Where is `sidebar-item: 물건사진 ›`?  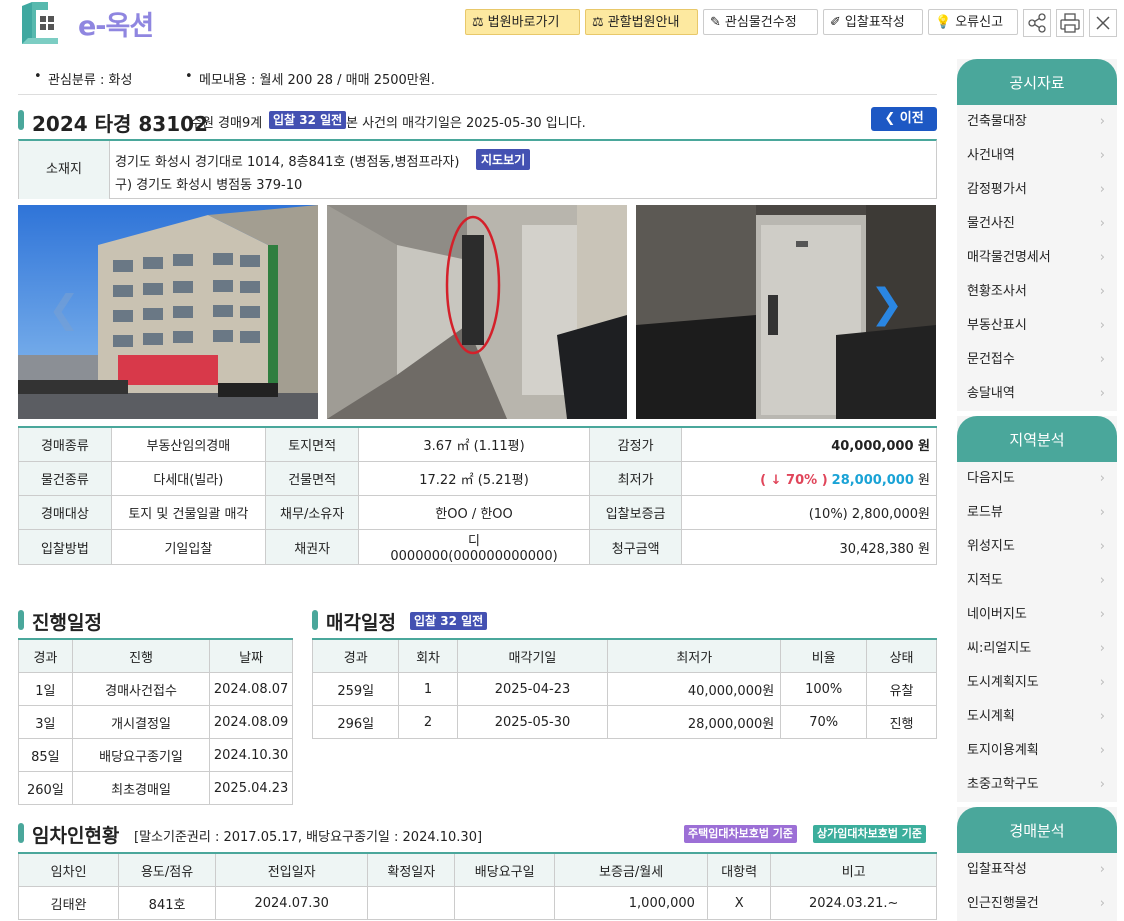
sidebar-item: 물건사진 › is located at coordinates (1037, 224).